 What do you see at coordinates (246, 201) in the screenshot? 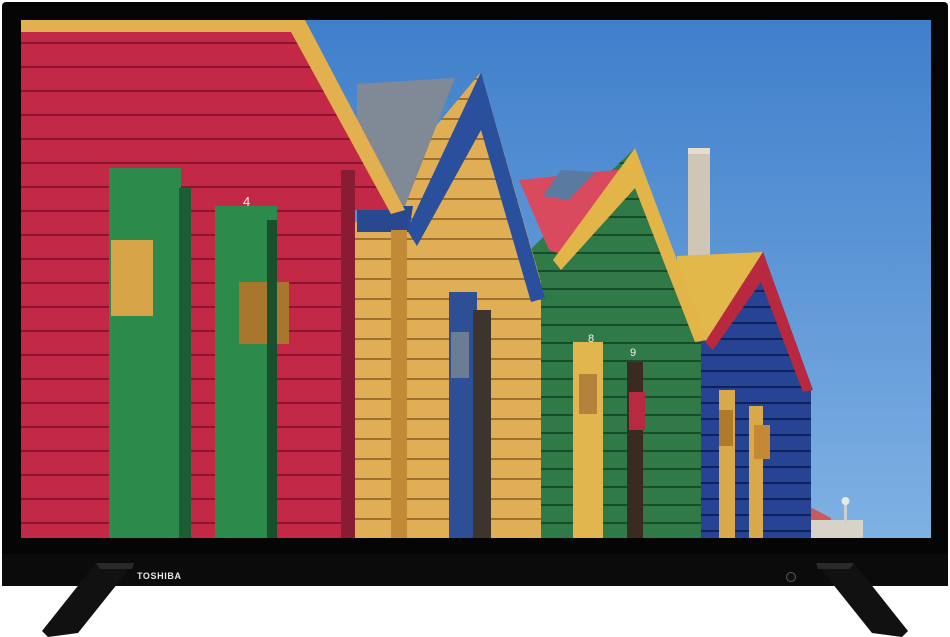
I see `hut-number-label: 4` at bounding box center [246, 201].